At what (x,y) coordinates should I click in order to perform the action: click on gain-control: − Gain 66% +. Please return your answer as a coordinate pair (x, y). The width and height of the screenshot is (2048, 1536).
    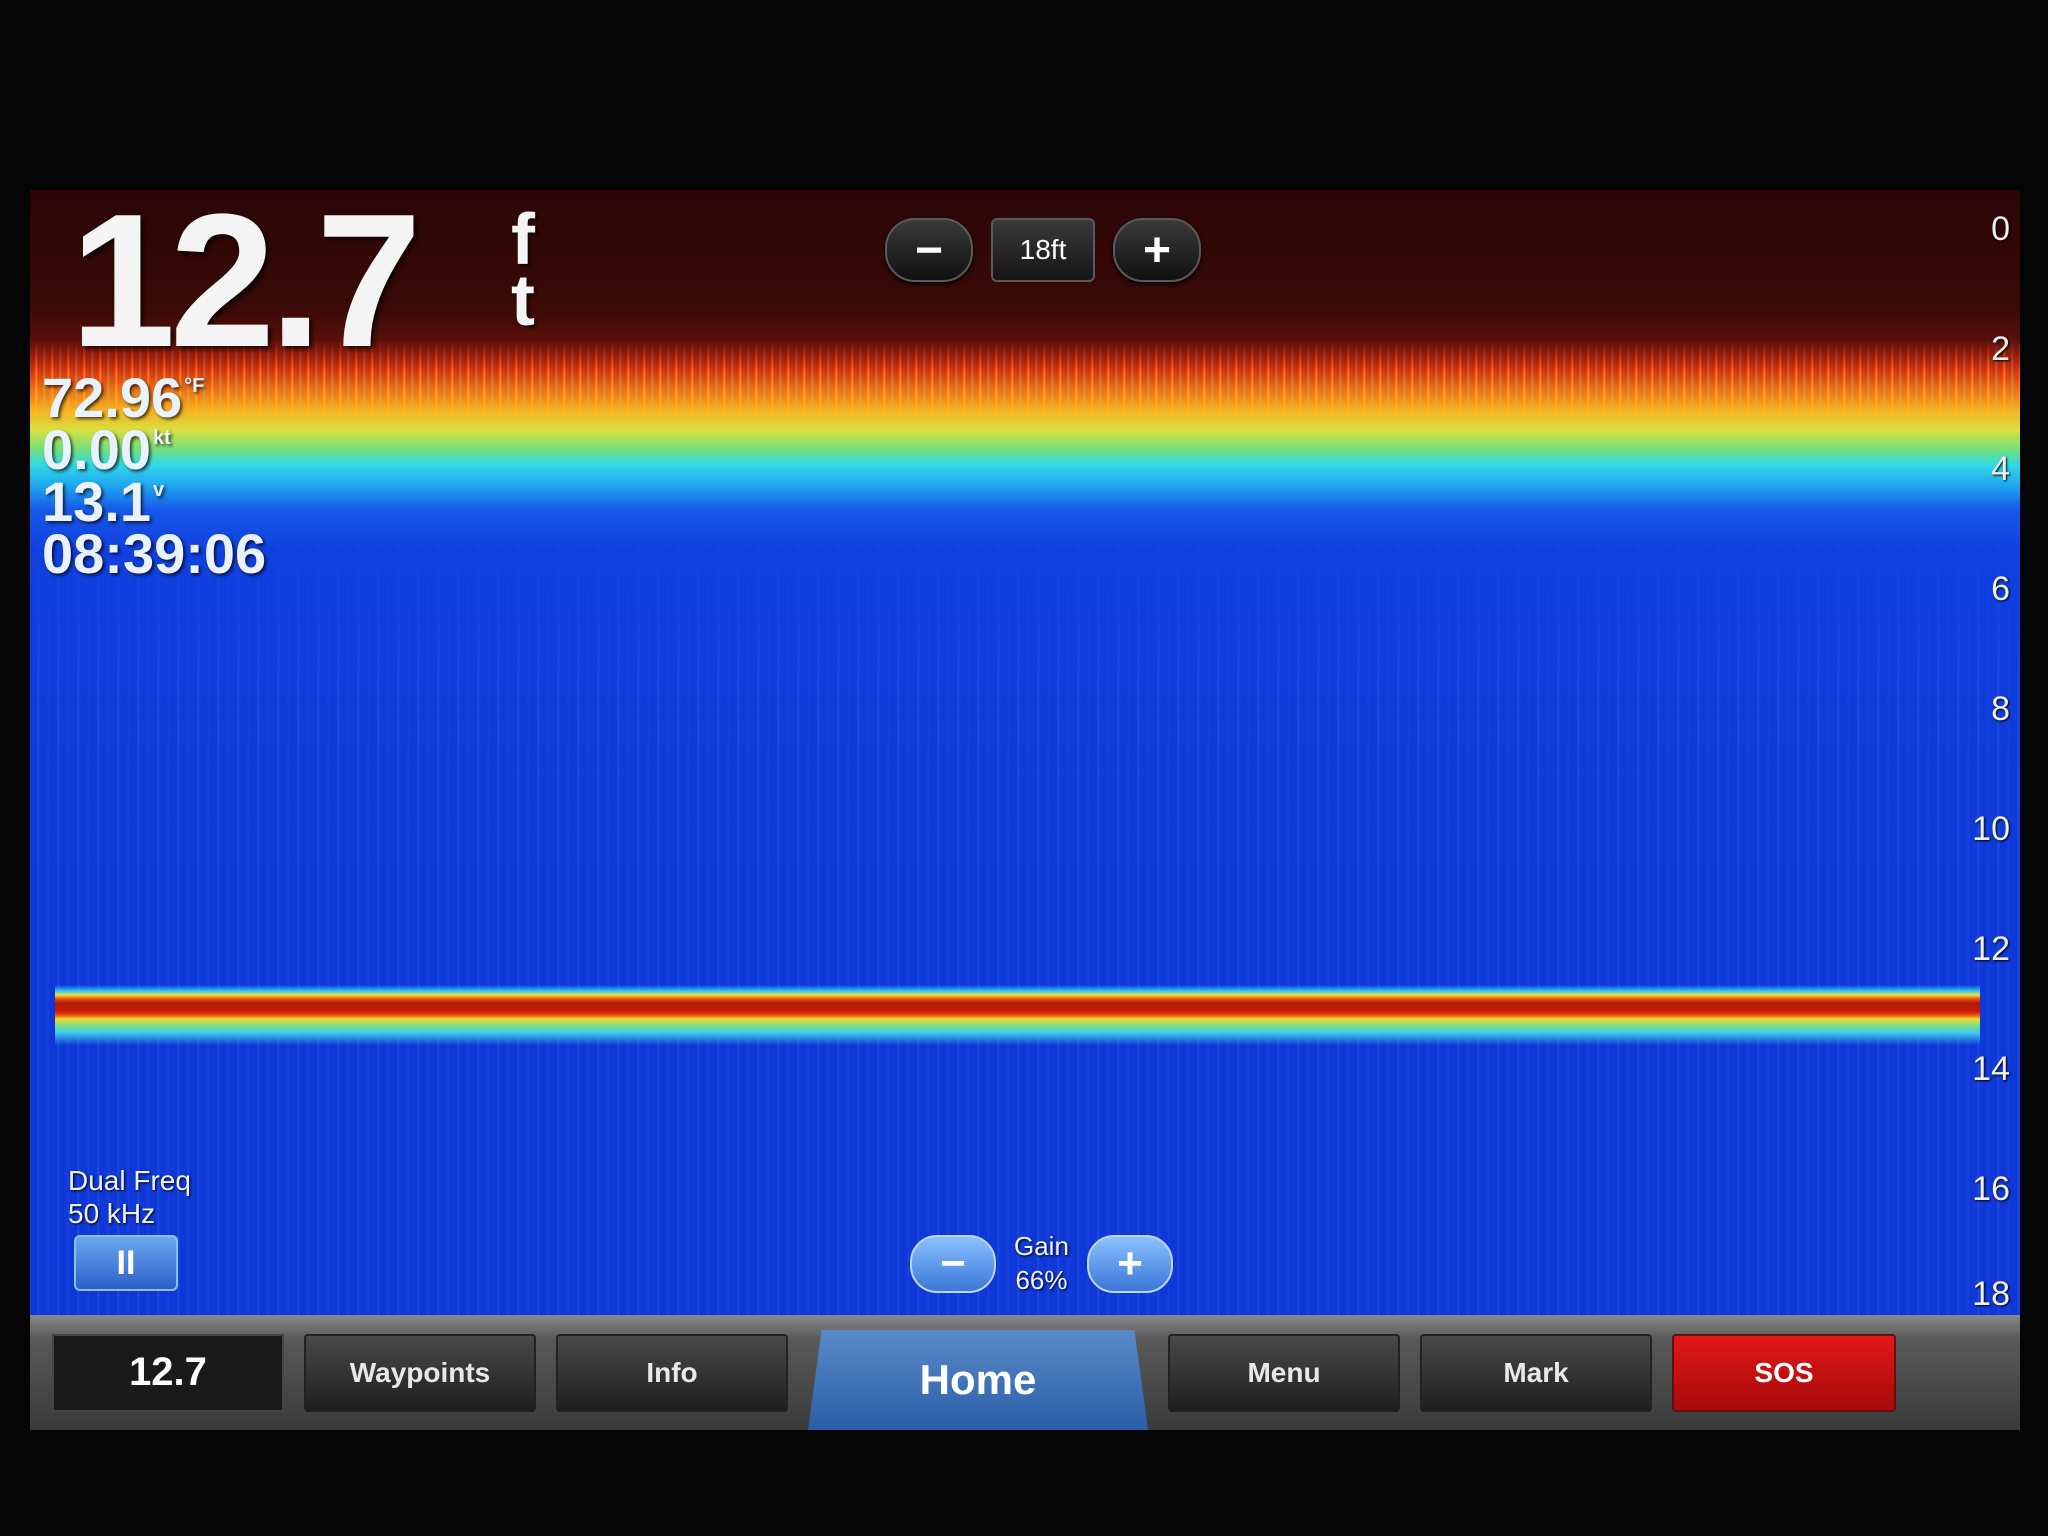
    Looking at the image, I should click on (1041, 1264).